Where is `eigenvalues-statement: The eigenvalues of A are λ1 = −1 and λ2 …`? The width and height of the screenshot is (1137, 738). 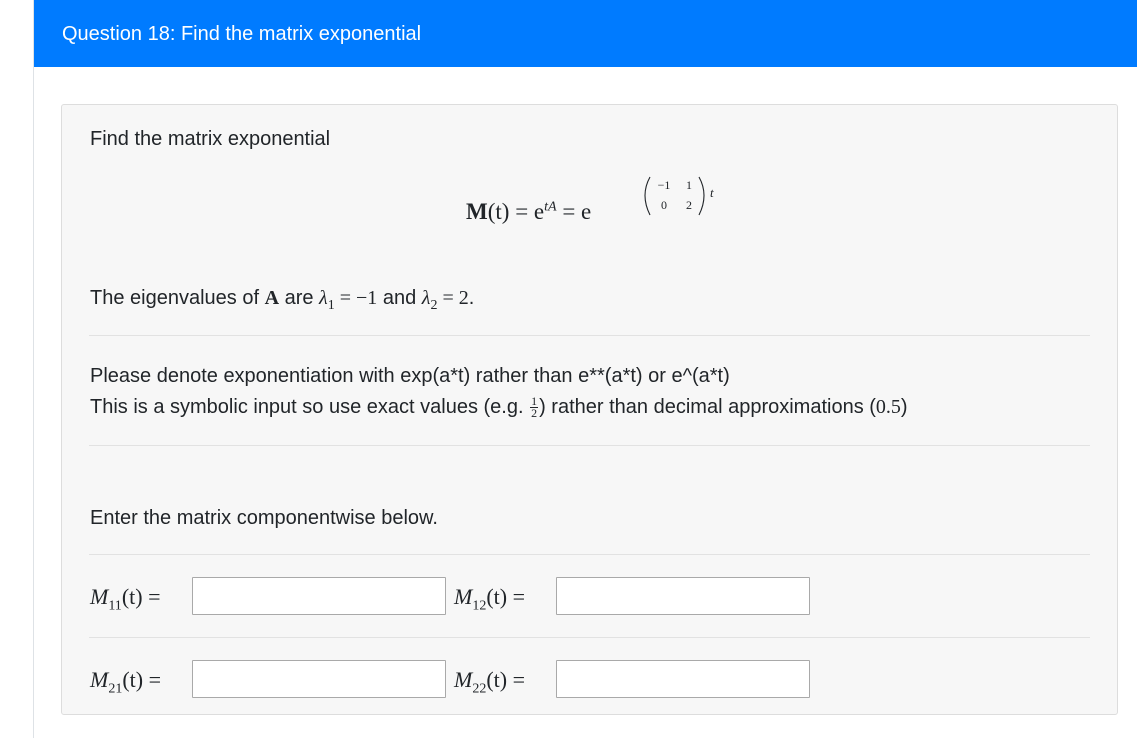 eigenvalues-statement: The eigenvalues of A are λ1 = −1 and λ2 … is located at coordinates (282, 300).